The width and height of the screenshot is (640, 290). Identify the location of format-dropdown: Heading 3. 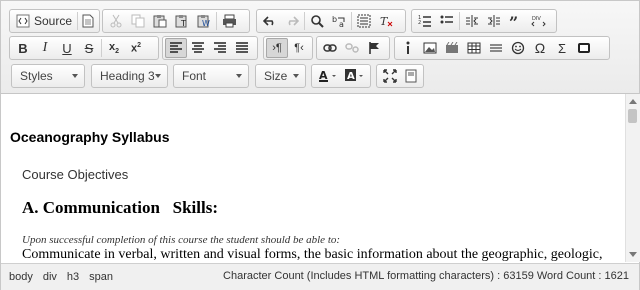
(129, 76).